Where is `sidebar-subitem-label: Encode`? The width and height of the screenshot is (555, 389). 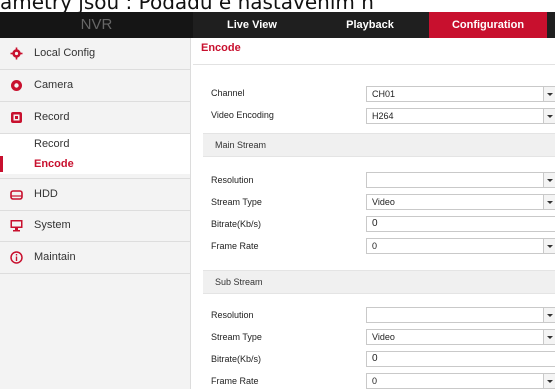
sidebar-subitem-label: Encode is located at coordinates (54, 164).